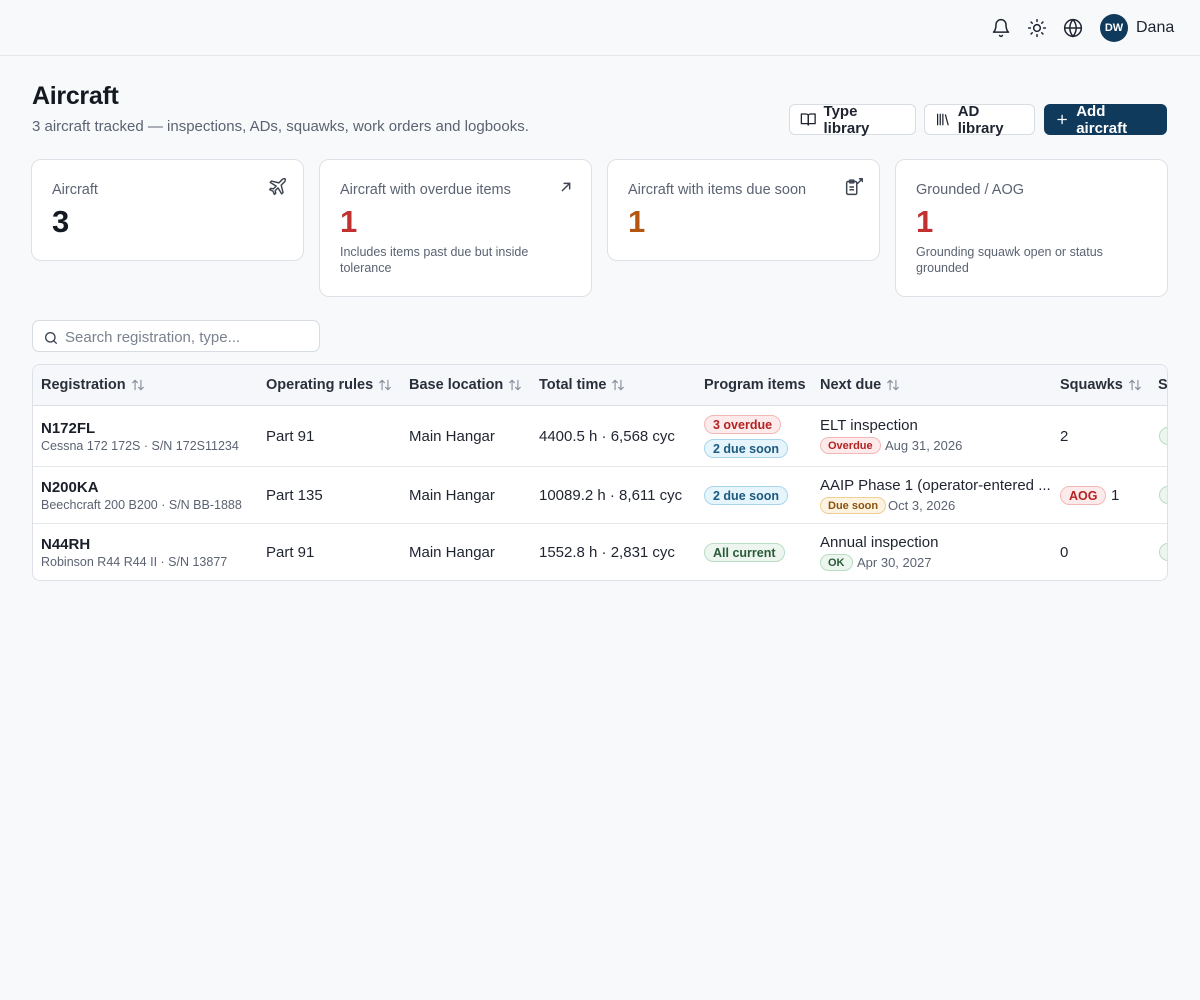 Image resolution: width=1200 pixels, height=1000 pixels. Describe the element at coordinates (189, 337) in the screenshot. I see `search-input` at that location.